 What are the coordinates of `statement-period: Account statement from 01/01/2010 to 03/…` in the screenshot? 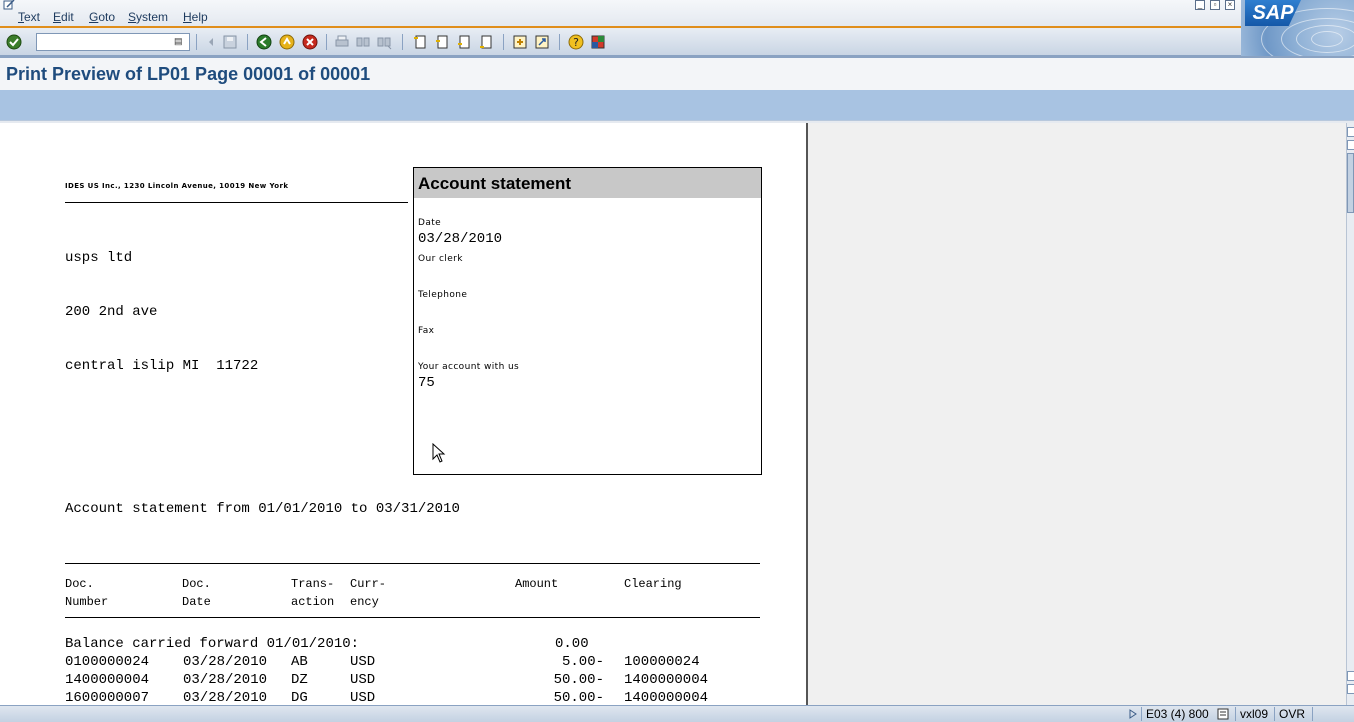 It's located at (262, 509).